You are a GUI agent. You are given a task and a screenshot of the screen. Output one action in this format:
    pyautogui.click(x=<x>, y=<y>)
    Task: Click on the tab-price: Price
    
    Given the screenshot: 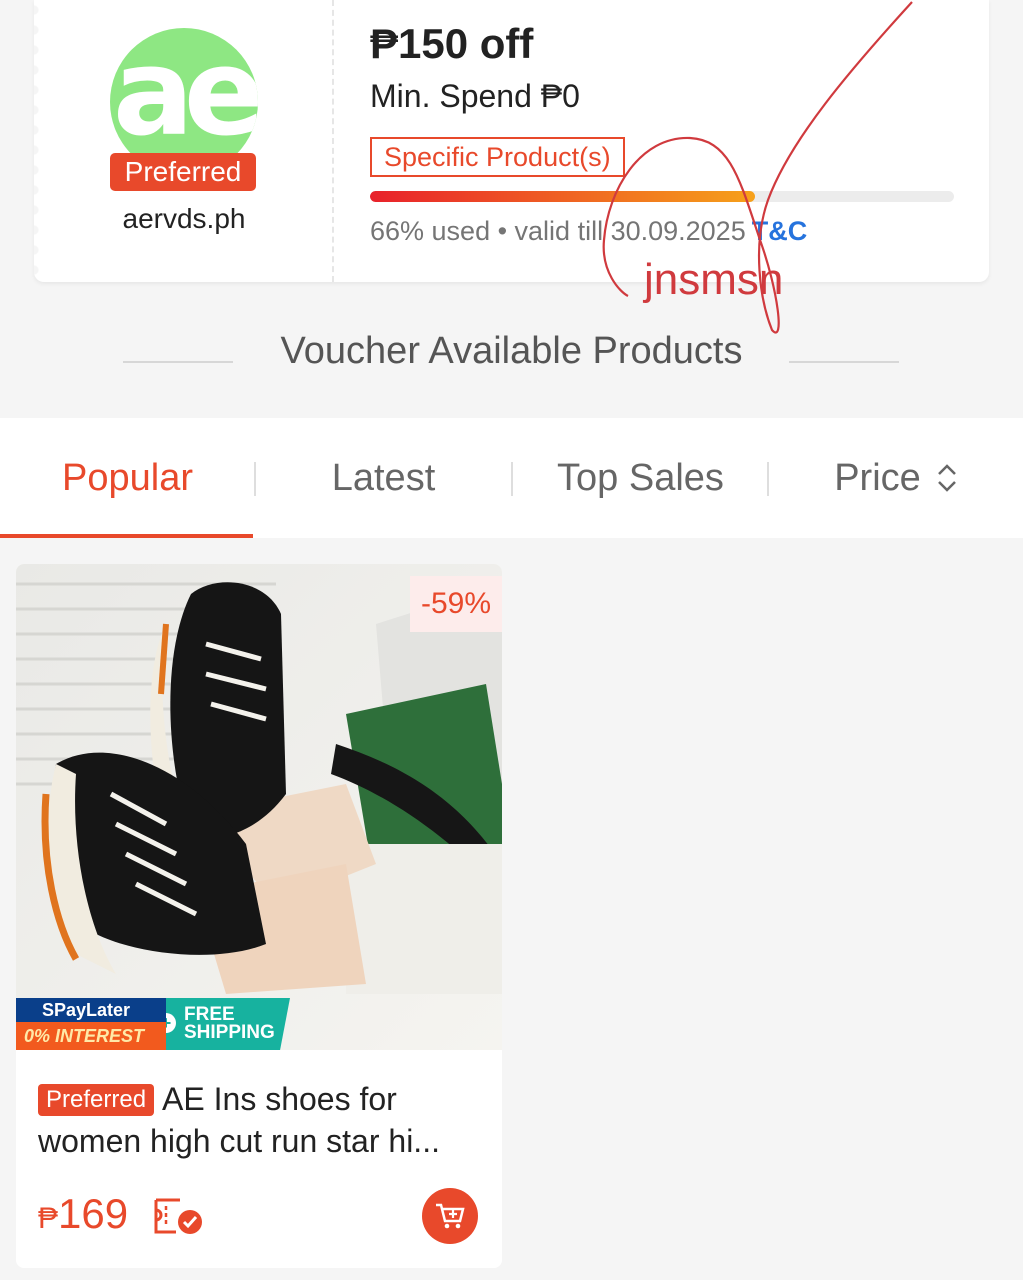 What is the action you would take?
    pyautogui.click(x=896, y=478)
    